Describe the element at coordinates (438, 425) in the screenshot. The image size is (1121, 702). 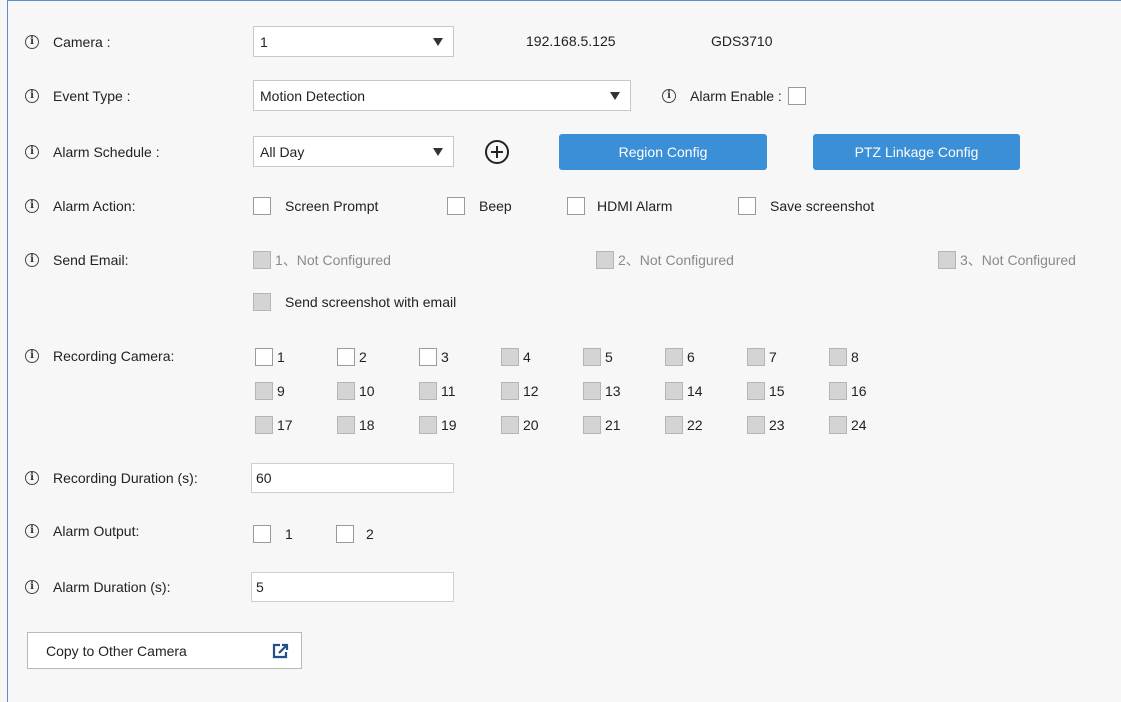
I see `recording-camera-option: 19` at that location.